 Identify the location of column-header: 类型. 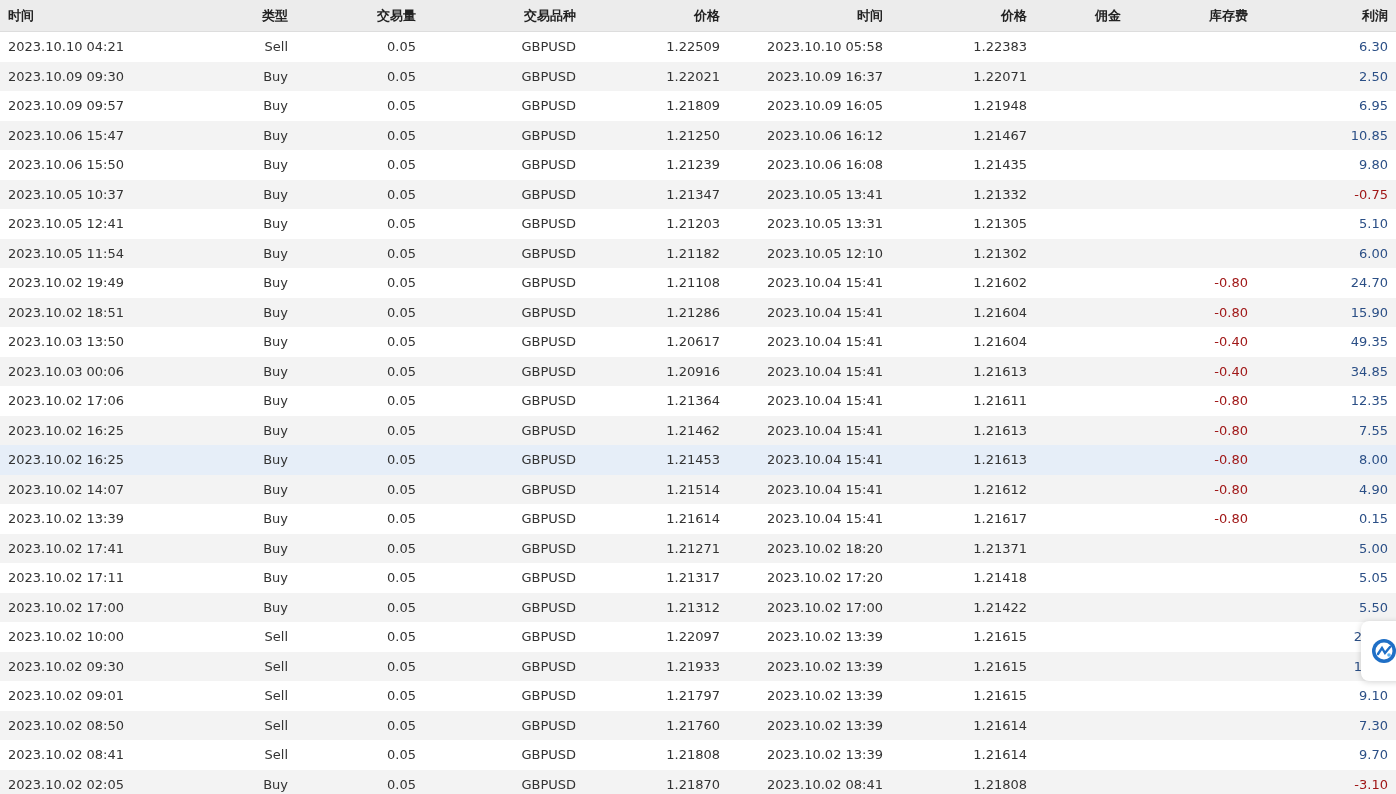
(240, 15).